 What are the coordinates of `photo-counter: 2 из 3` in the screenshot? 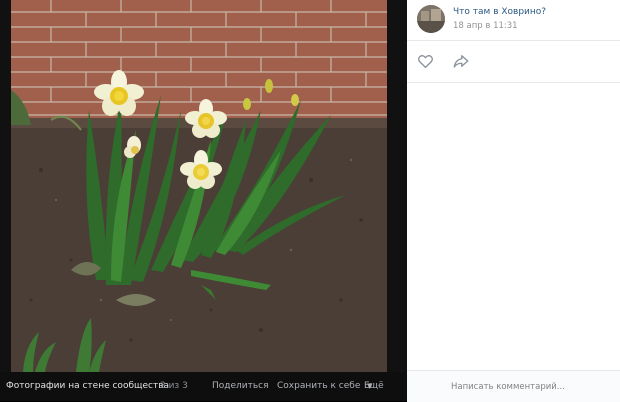 It's located at (174, 386).